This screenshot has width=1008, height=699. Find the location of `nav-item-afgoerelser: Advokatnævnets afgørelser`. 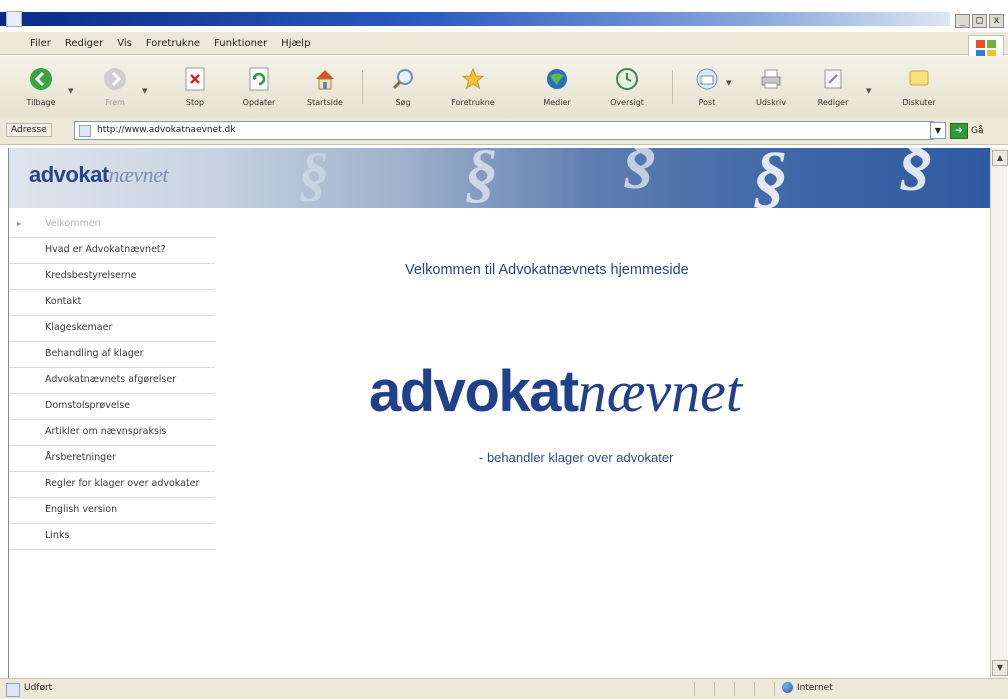

nav-item-afgoerelser: Advokatnævnets afgørelser is located at coordinates (112, 381).